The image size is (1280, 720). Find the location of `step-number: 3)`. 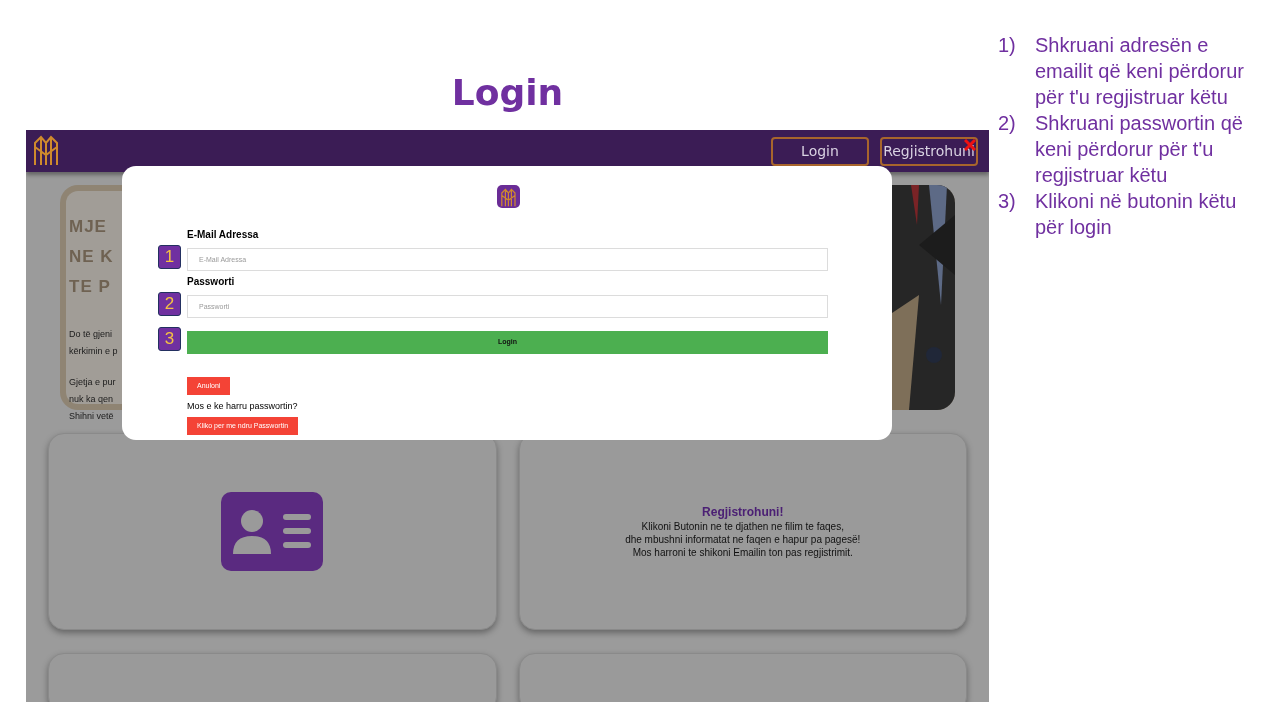

step-number: 3) is located at coordinates (1007, 201).